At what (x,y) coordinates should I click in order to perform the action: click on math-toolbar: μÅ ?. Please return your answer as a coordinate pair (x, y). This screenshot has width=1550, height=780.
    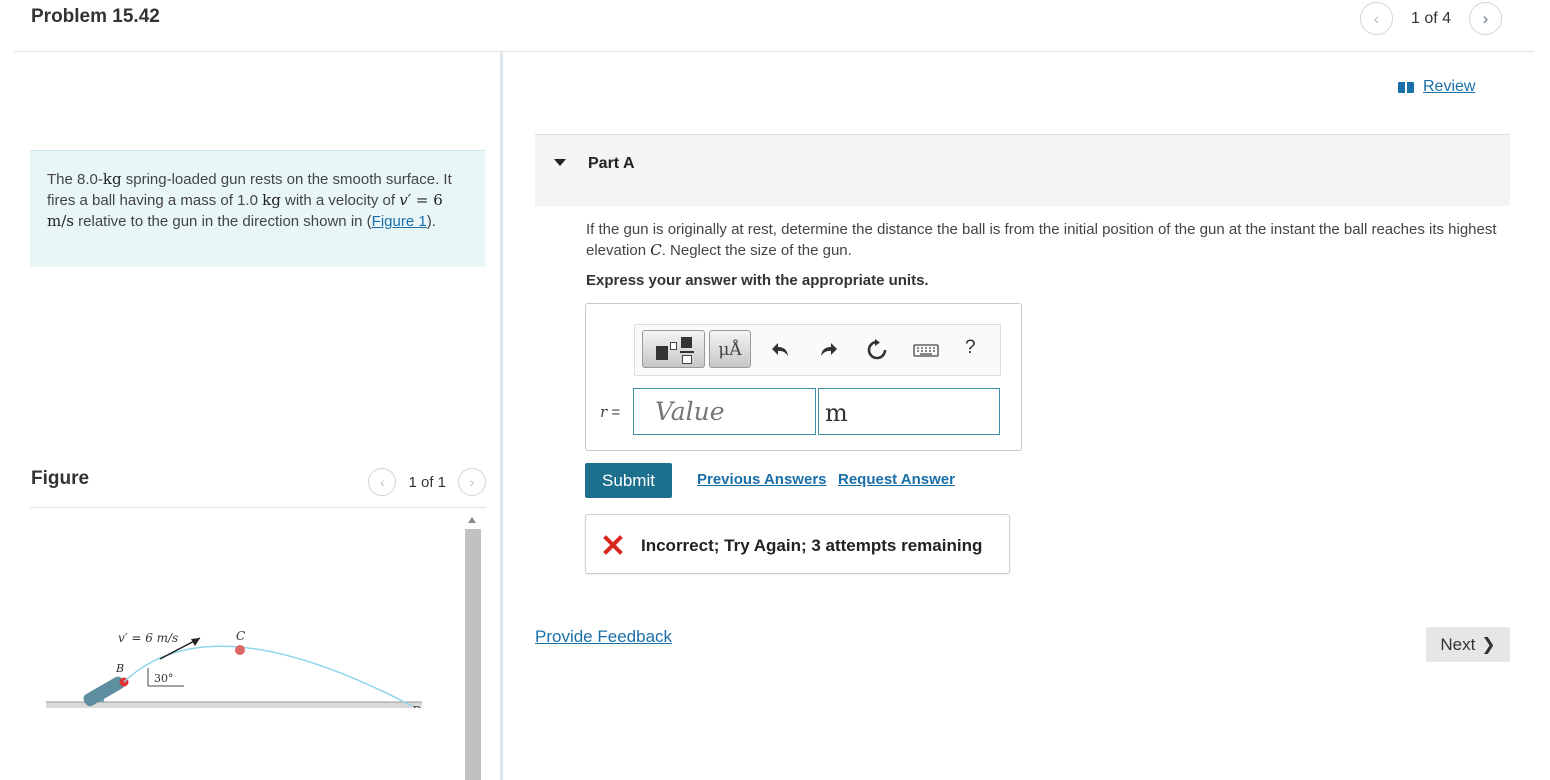
    Looking at the image, I should click on (817, 350).